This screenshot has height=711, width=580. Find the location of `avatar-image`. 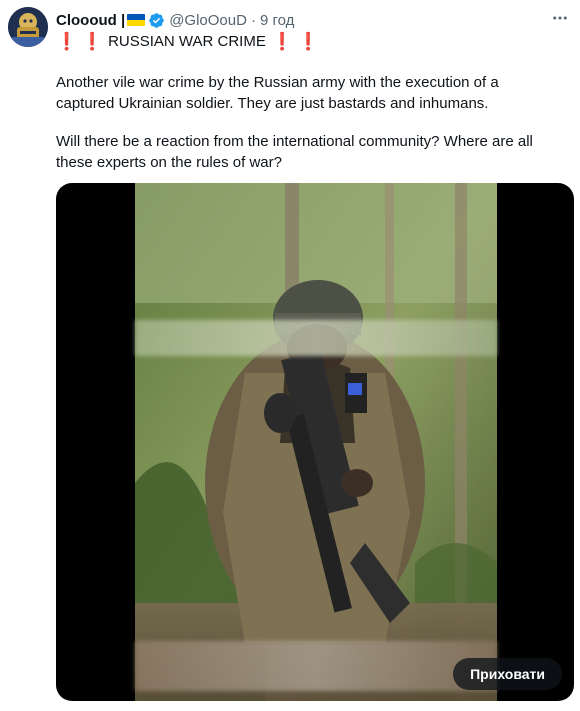

avatar-image is located at coordinates (28, 27).